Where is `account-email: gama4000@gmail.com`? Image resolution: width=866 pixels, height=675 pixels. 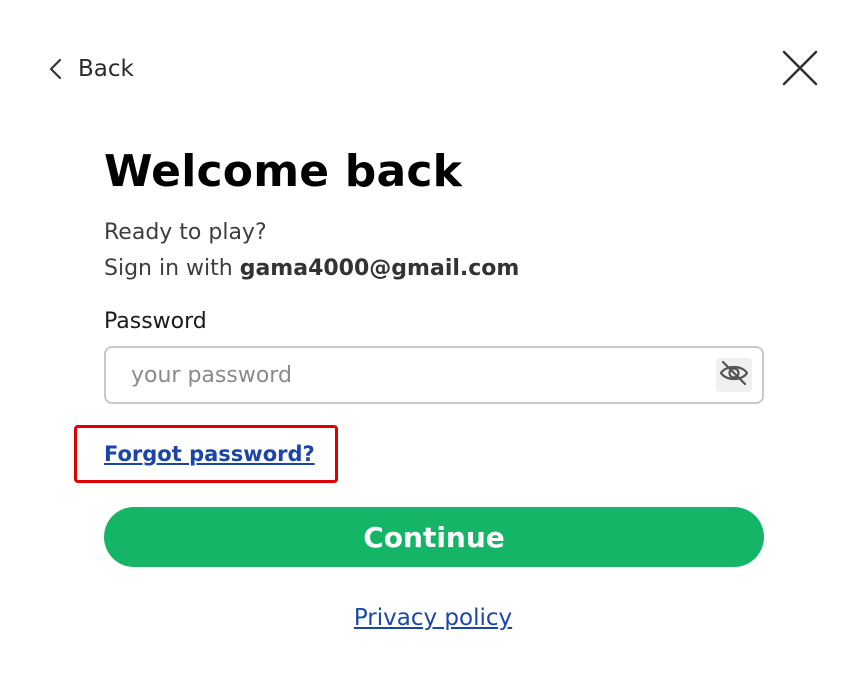 account-email: gama4000@gmail.com is located at coordinates (379, 268).